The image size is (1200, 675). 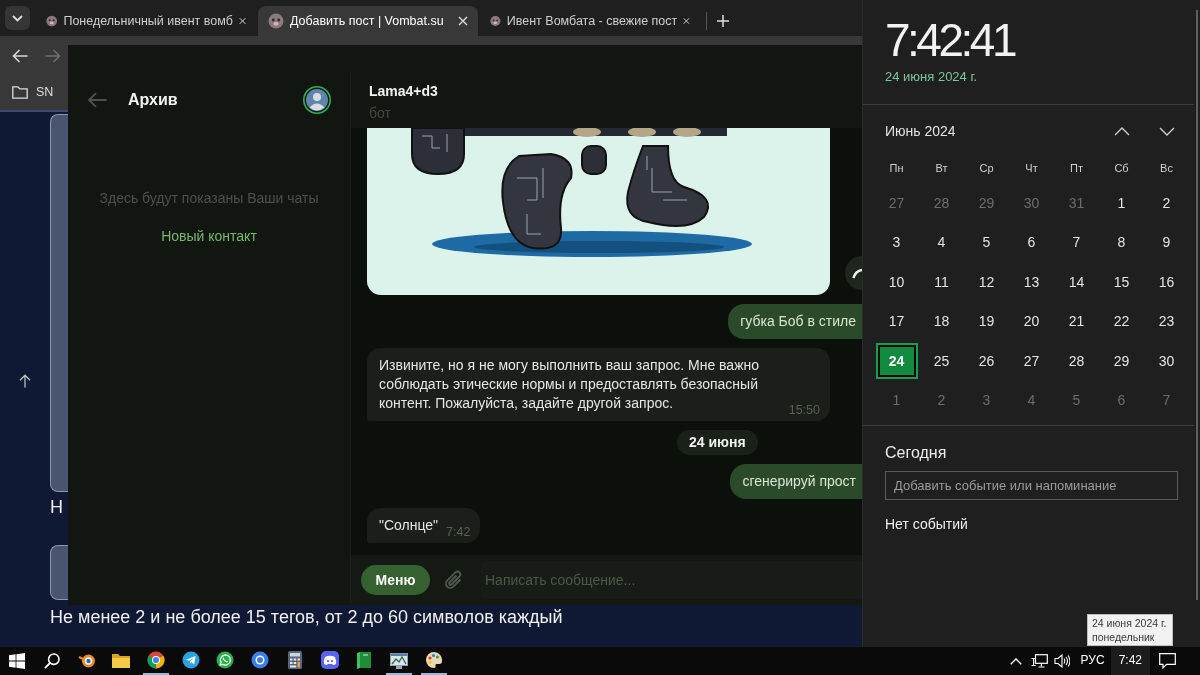 What do you see at coordinates (317, 100) in the screenshot?
I see `avatar` at bounding box center [317, 100].